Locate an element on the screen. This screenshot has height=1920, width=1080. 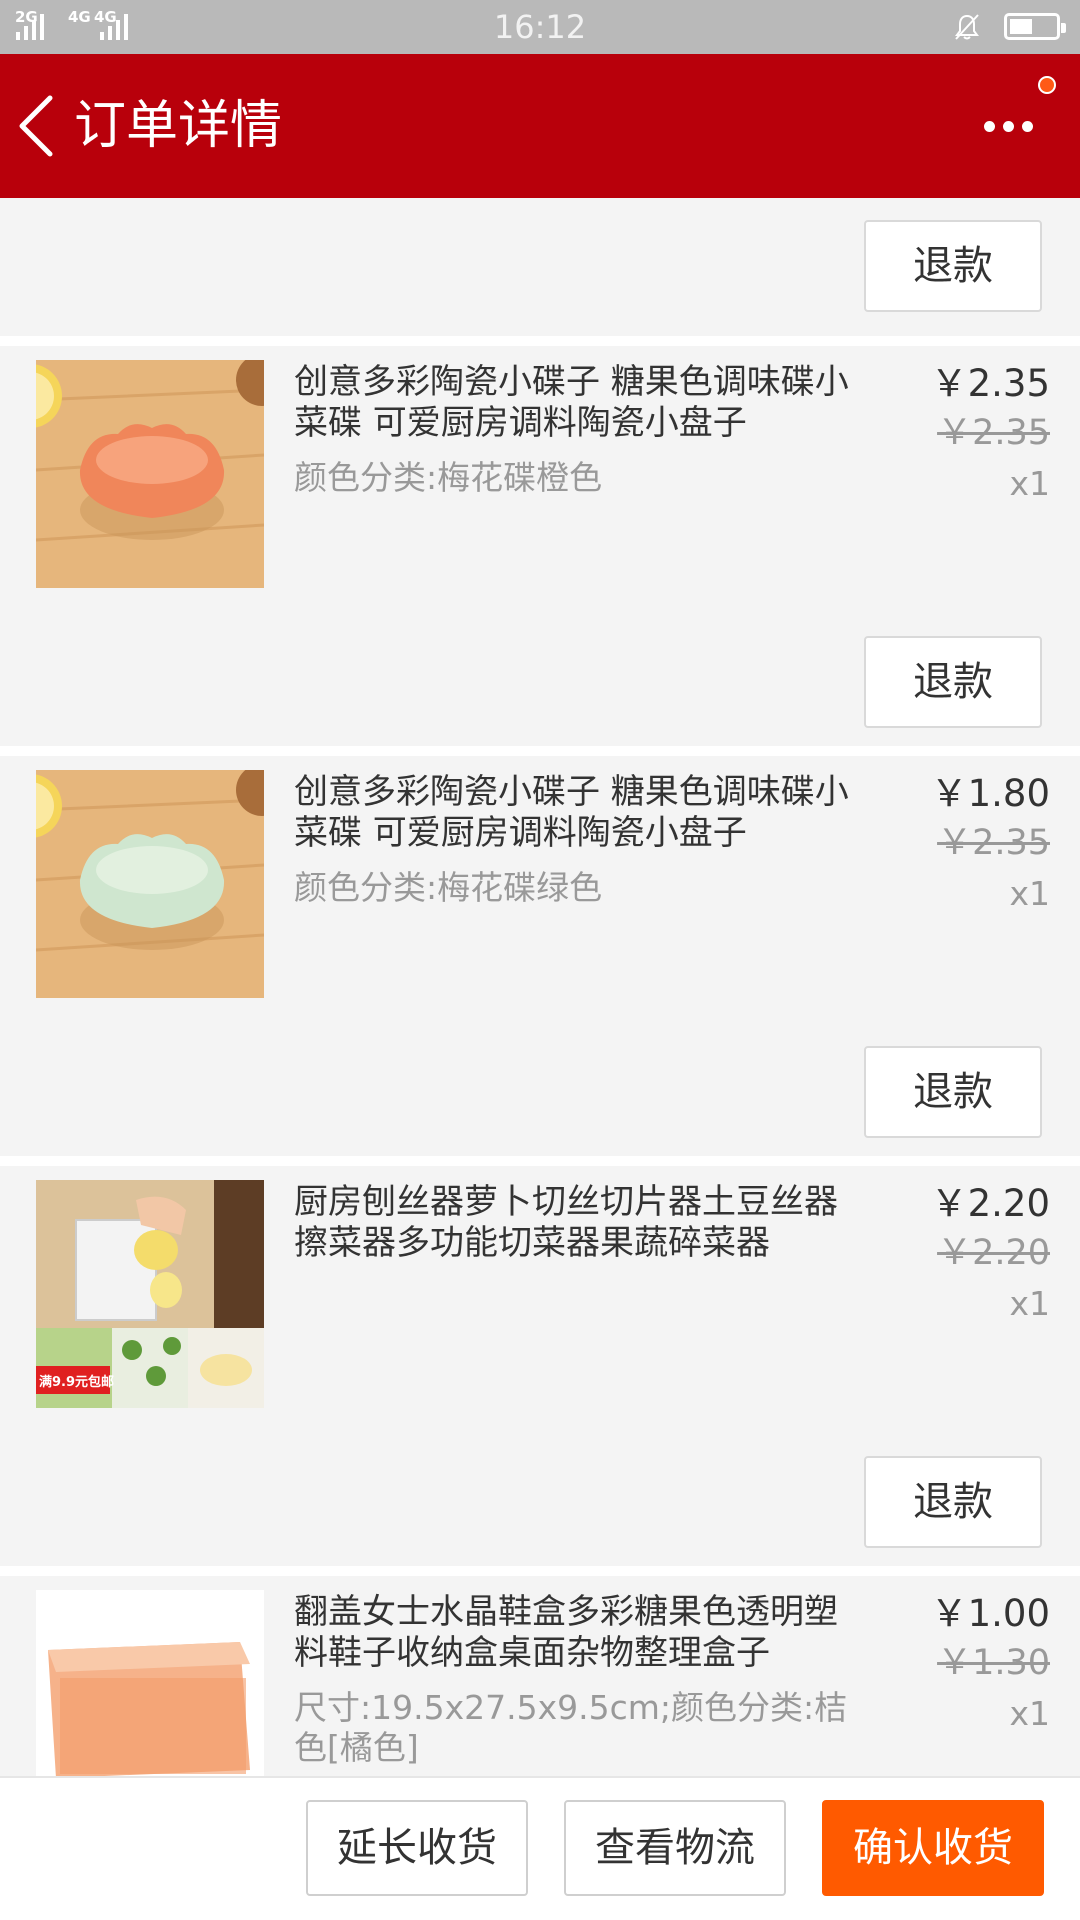
product-title: 厨房刨丝器萝卜切丝切片器土豆丝器擦菜器多功能切菜器果蔬碎菜器 is located at coordinates (574, 1223).